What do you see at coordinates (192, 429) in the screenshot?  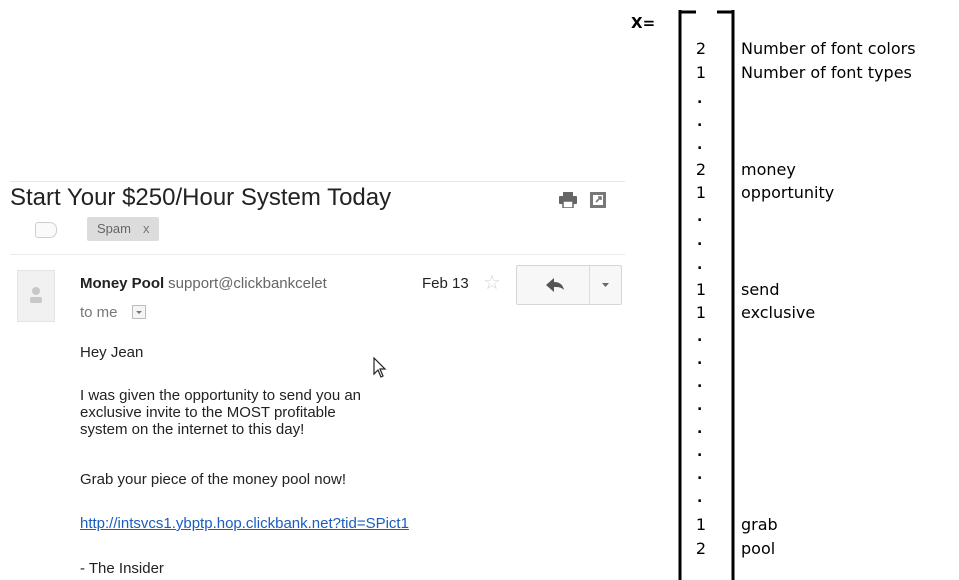 I see `paragraph-line: system on the internet to this day!` at bounding box center [192, 429].